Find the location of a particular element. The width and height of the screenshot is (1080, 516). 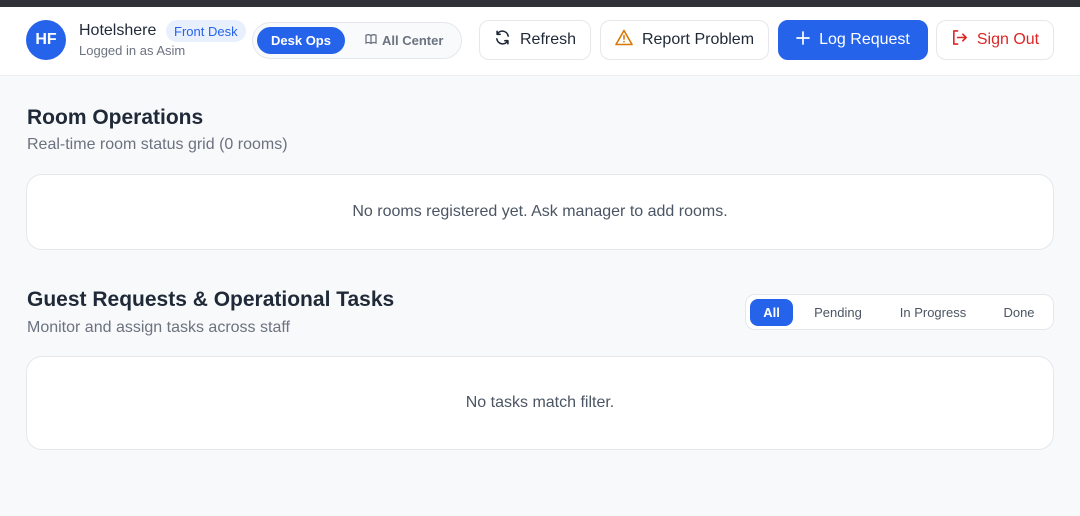

log-request-button: Log Request is located at coordinates (853, 40).